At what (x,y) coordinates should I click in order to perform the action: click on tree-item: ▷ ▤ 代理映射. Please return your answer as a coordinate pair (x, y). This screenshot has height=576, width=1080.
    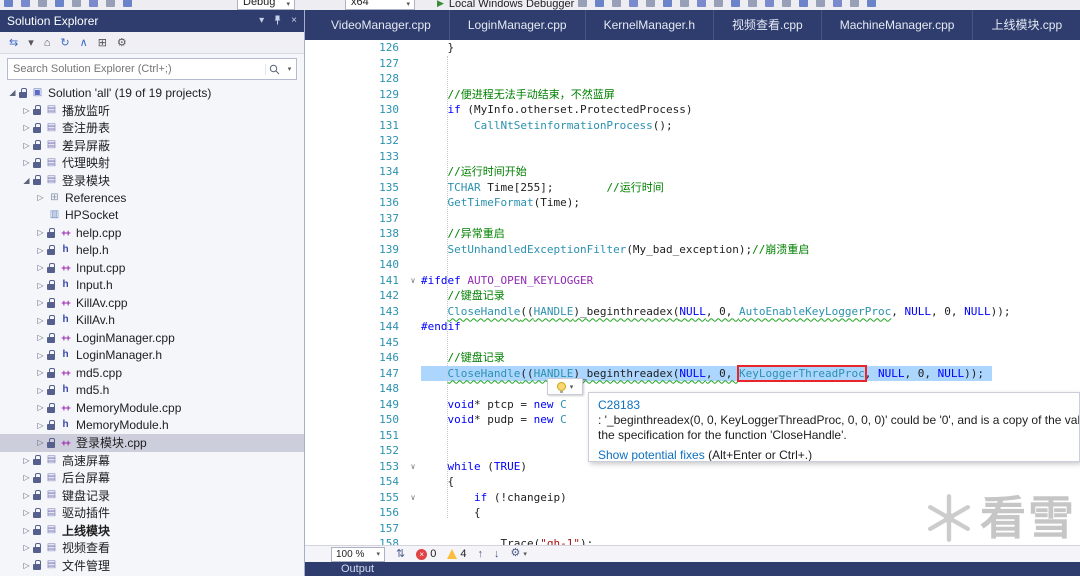
    Looking at the image, I should click on (152, 163).